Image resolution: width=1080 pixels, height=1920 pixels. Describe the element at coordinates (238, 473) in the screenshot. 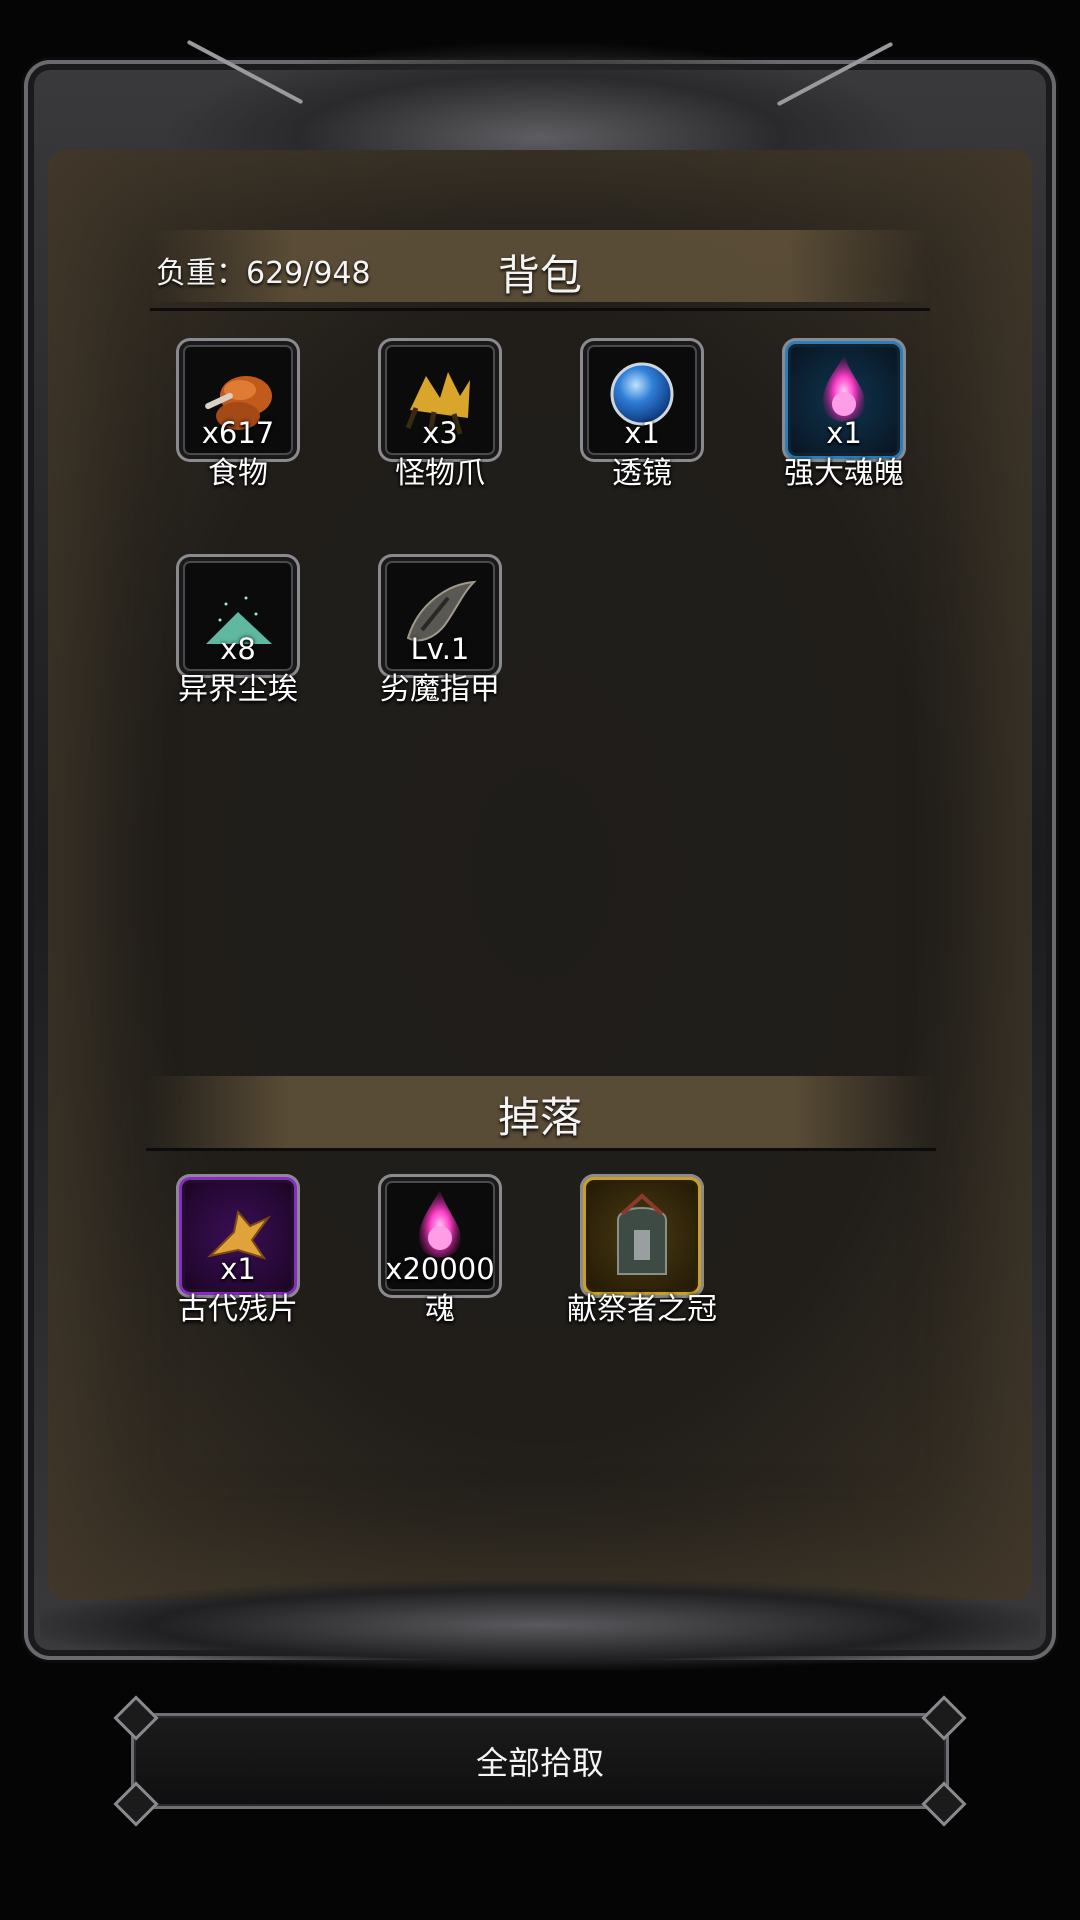

I see `item-name: 食物` at that location.